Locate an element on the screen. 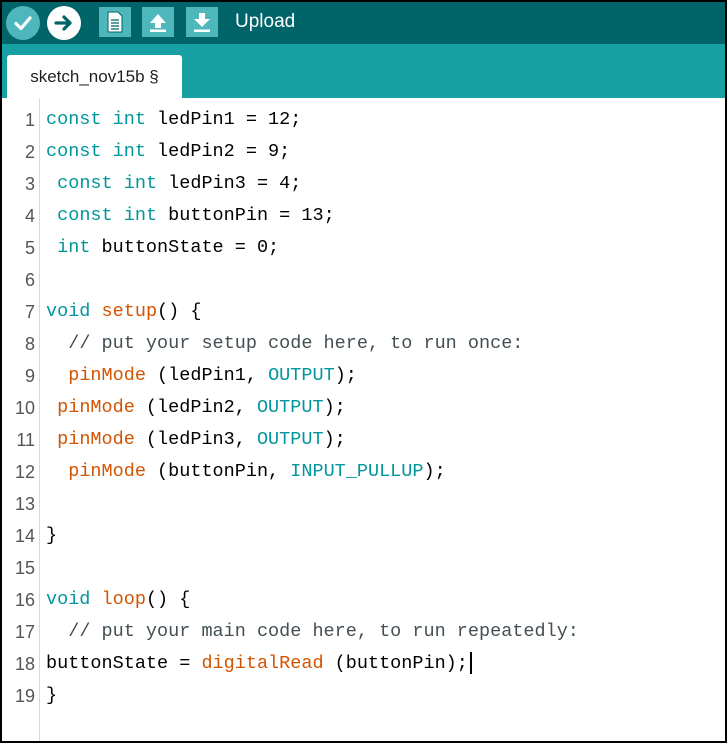  code-text: buttonState = digitalRead (buttonPin); is located at coordinates (259, 664).